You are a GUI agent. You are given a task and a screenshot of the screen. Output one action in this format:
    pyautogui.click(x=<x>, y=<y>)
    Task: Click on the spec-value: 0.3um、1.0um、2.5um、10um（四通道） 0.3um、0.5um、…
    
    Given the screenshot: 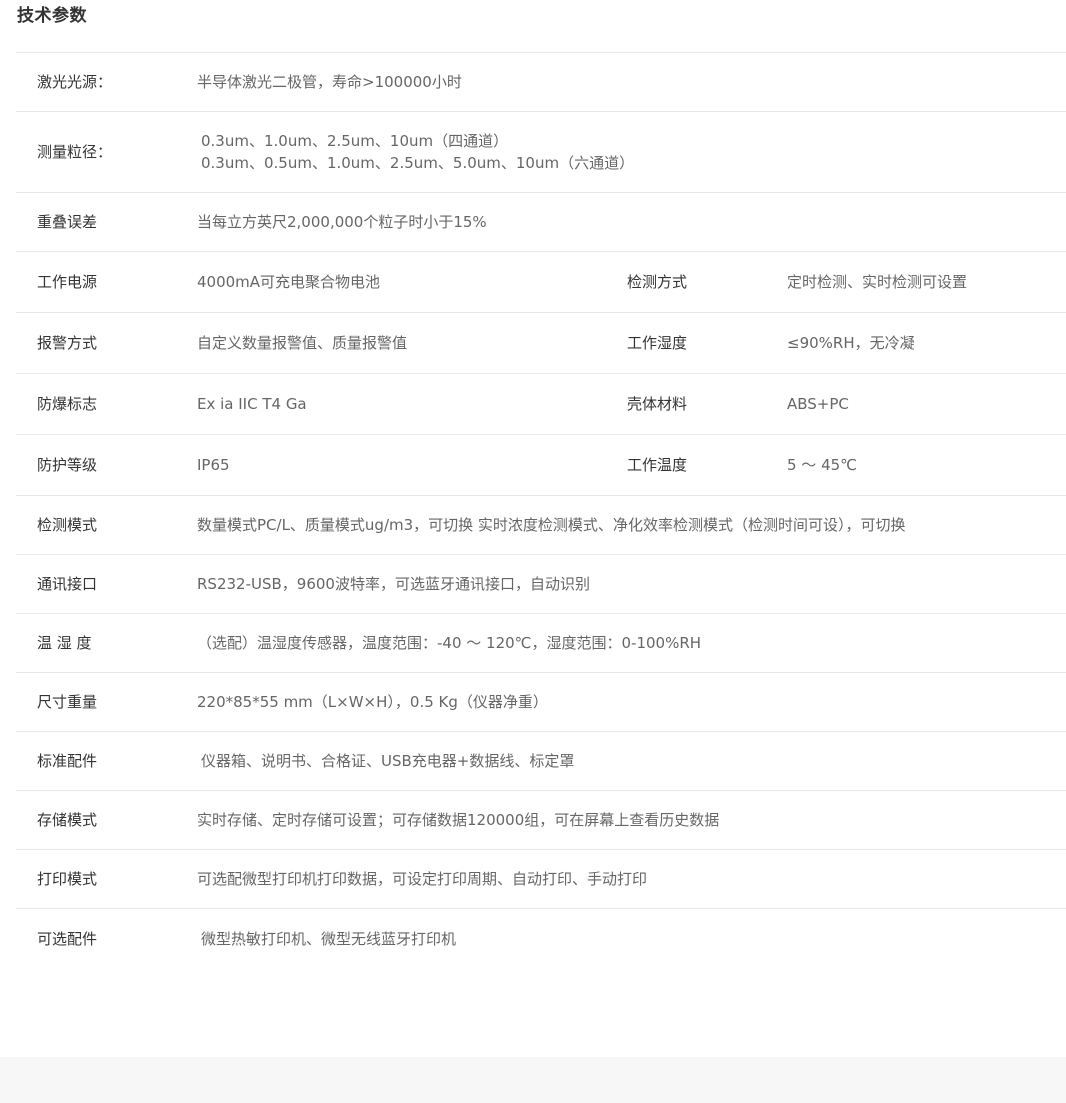 What is the action you would take?
    pyautogui.click(x=417, y=152)
    